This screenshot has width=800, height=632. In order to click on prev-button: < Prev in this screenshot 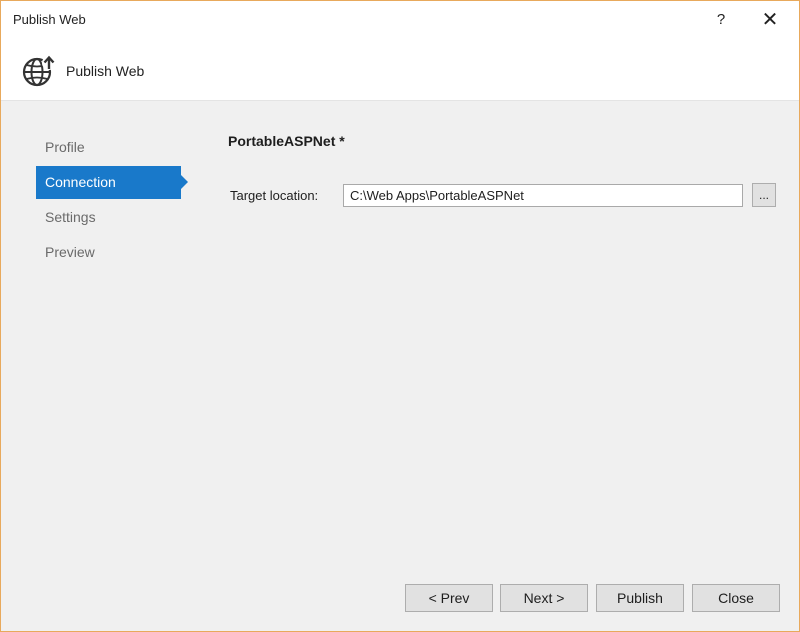, I will do `click(449, 598)`.